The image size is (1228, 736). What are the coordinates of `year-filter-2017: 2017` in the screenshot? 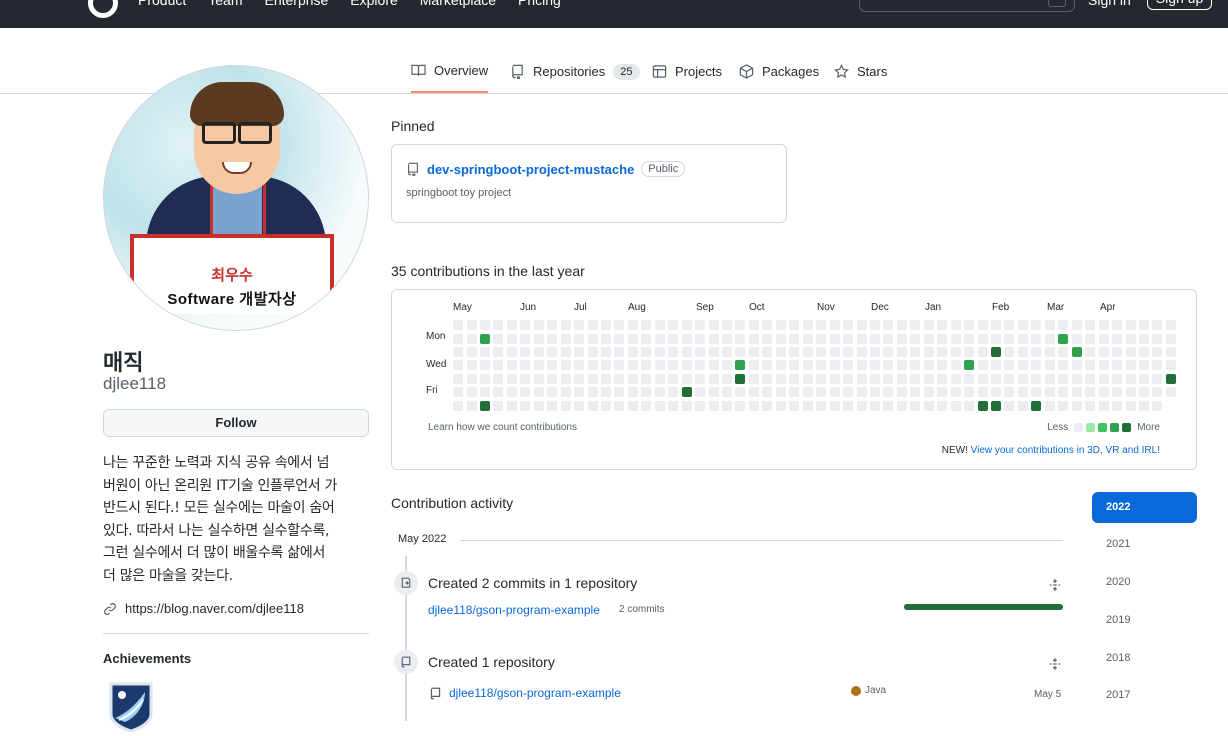 It's located at (1144, 695).